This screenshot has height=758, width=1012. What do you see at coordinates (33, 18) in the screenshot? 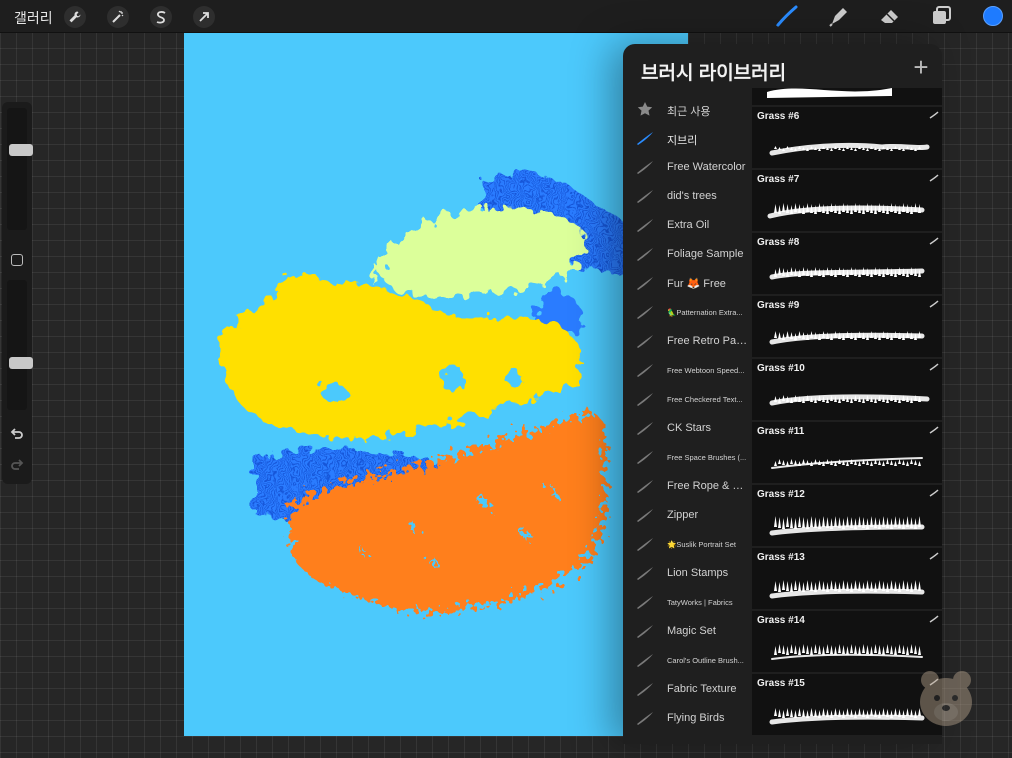
I see `gallery-button: 갤러리` at bounding box center [33, 18].